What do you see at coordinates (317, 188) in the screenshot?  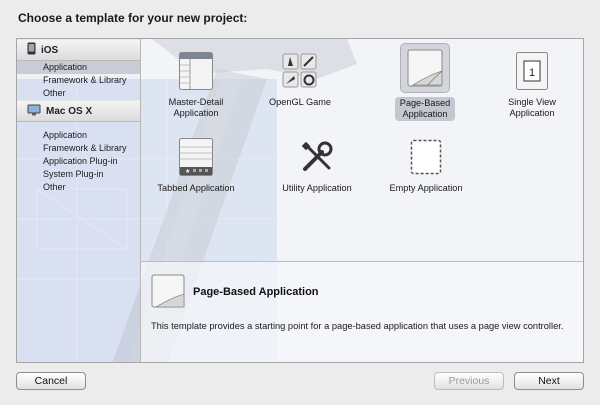 I see `template-label: Utility Application` at bounding box center [317, 188].